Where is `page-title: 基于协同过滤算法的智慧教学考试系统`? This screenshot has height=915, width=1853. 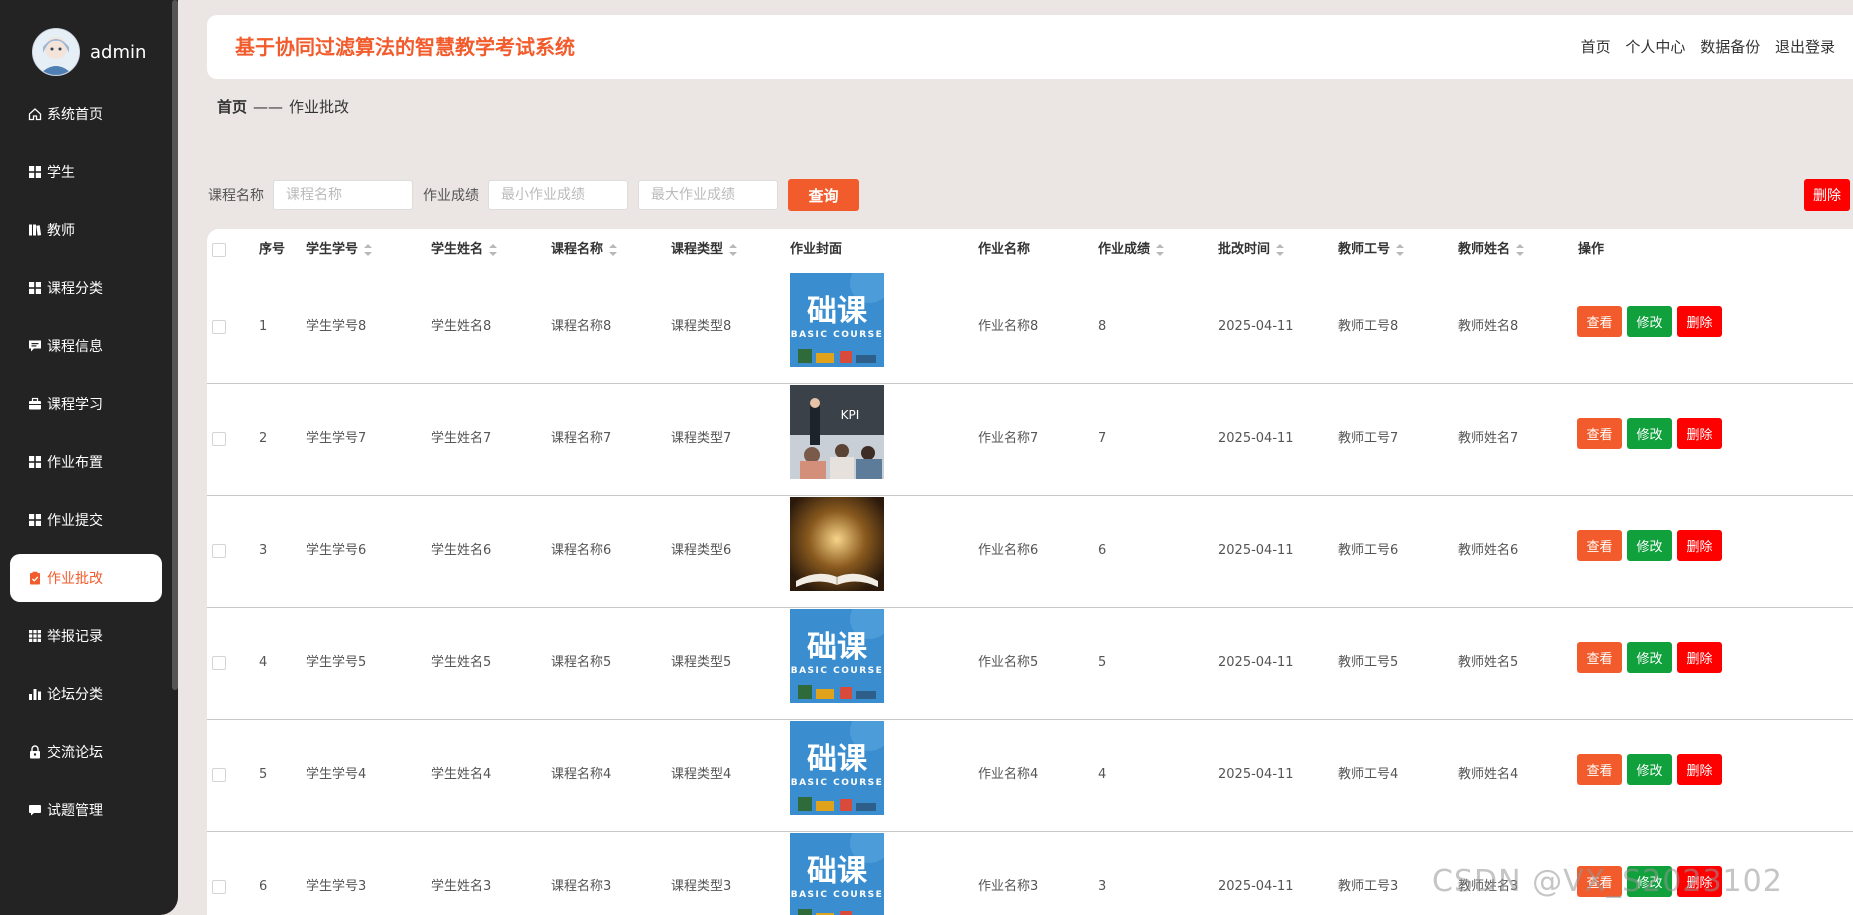 page-title: 基于协同过滤算法的智慧教学考试系统 is located at coordinates (405, 47).